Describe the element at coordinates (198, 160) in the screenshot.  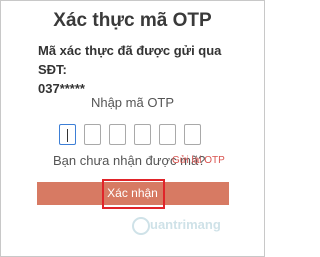
I see `resend-otp-link: Gửi lại OTP` at that location.